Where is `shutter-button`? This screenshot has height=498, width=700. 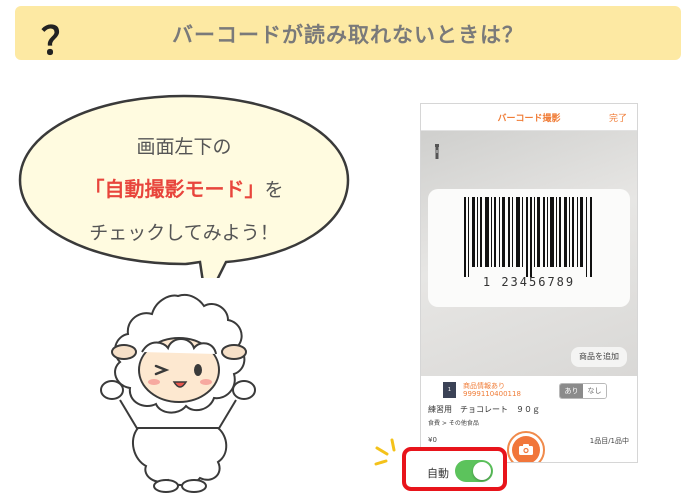
shutter-button is located at coordinates (526, 446).